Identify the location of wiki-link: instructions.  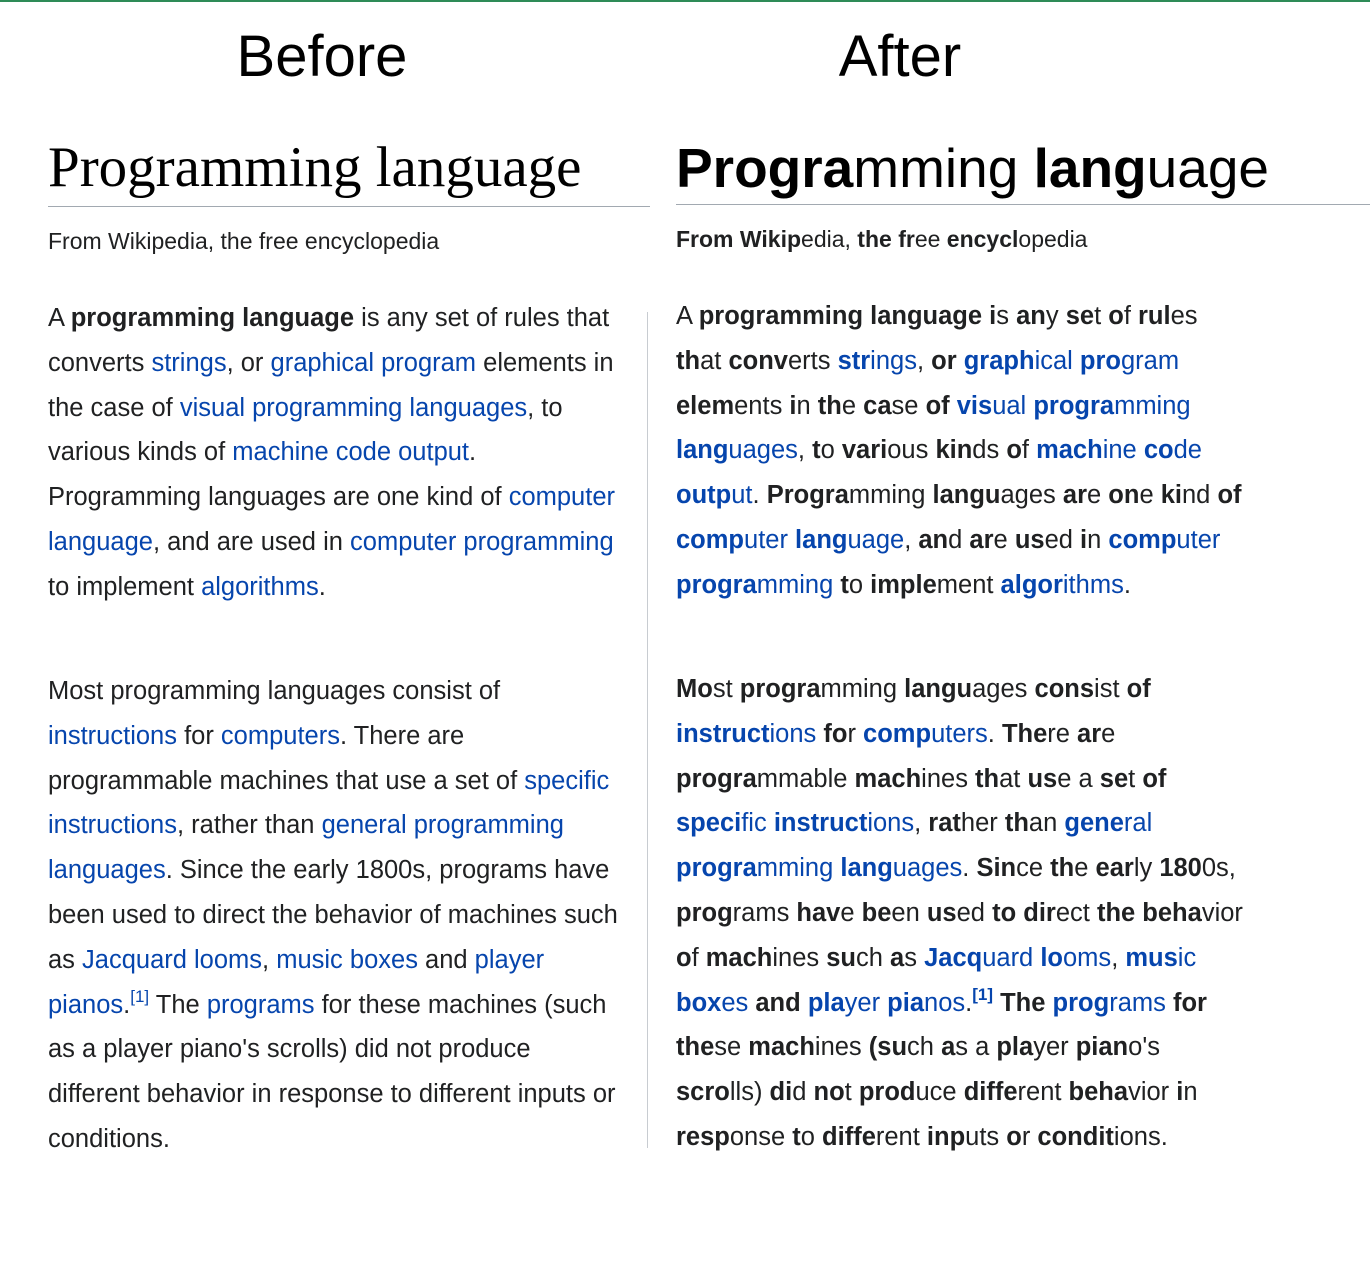
(112, 736).